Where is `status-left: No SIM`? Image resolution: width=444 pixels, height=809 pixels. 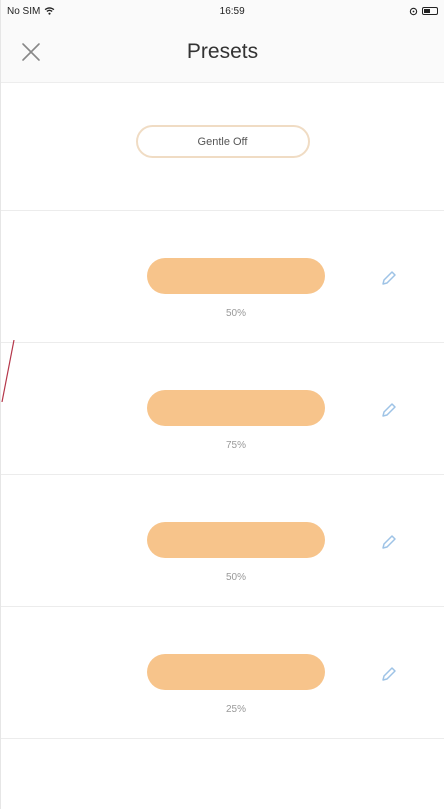
status-left: No SIM is located at coordinates (31, 11).